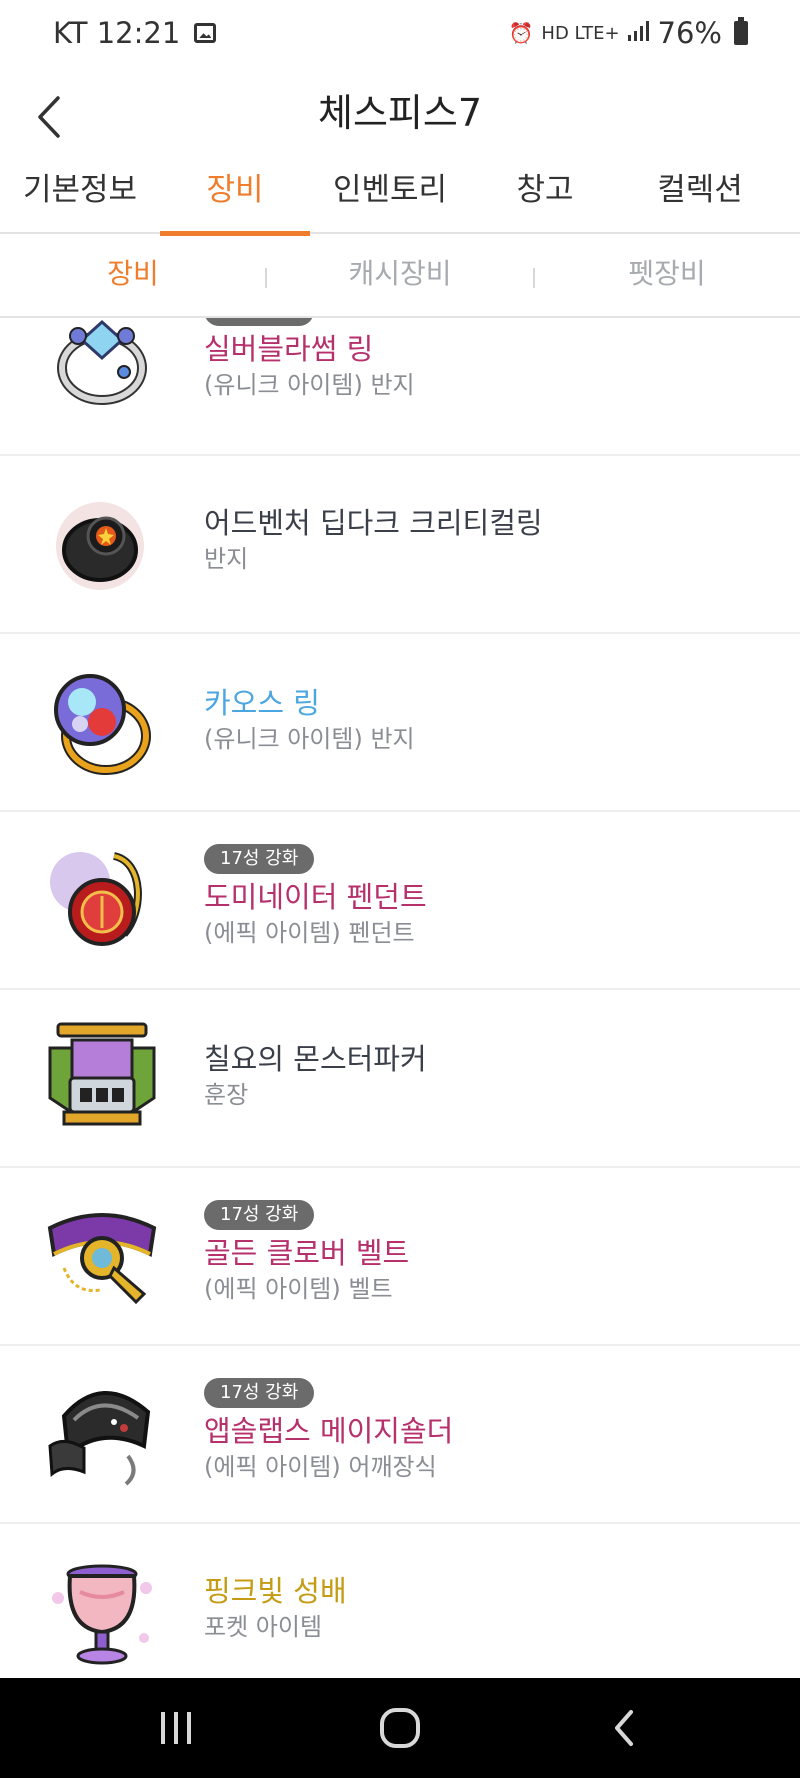 The image size is (800, 1778). What do you see at coordinates (689, 33) in the screenshot?
I see `battery-percent: 76%` at bounding box center [689, 33].